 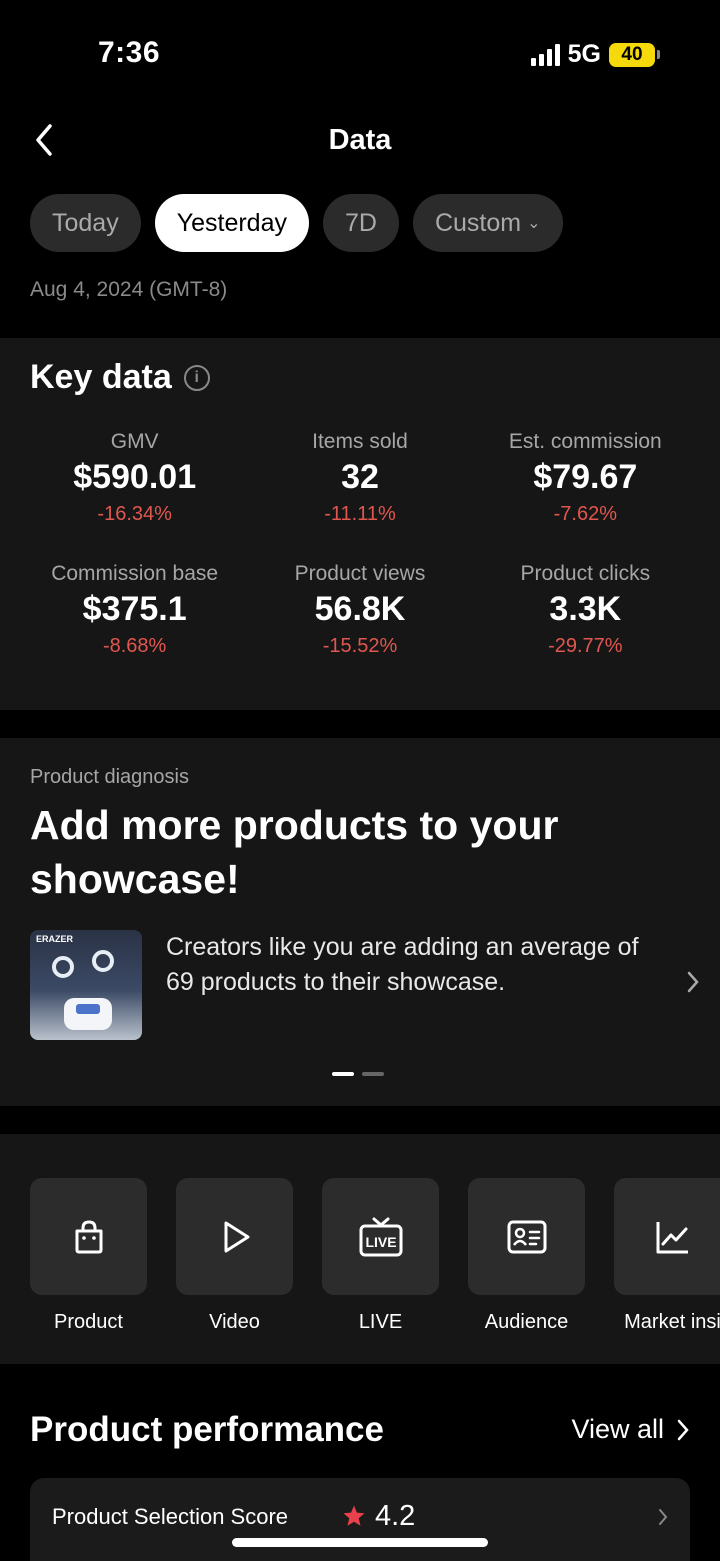 I want to click on carousel-dots, so click(x=358, y=1074).